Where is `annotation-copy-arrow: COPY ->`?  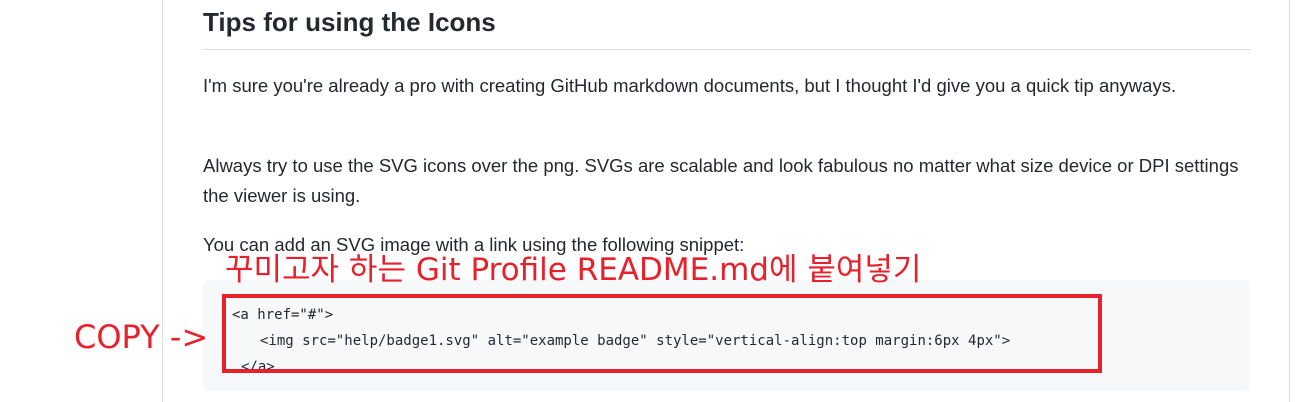 annotation-copy-arrow: COPY -> is located at coordinates (141, 337).